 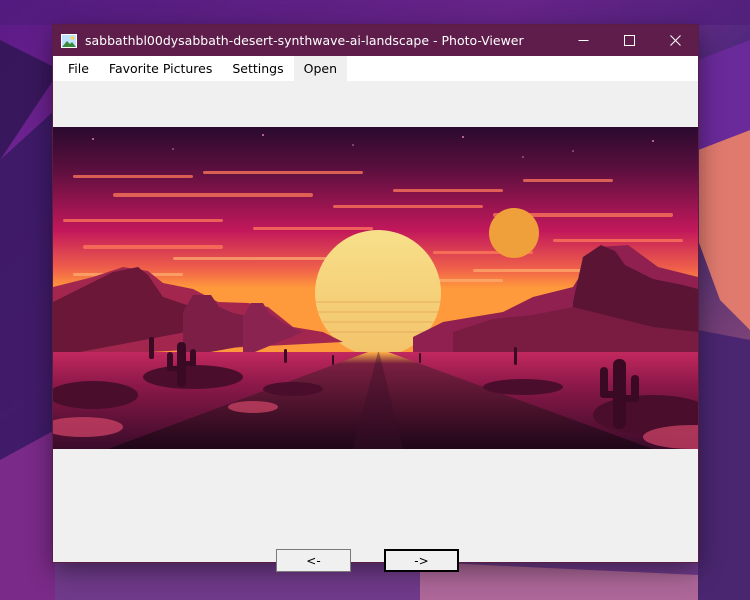 I want to click on maximize-button, so click(x=629, y=40).